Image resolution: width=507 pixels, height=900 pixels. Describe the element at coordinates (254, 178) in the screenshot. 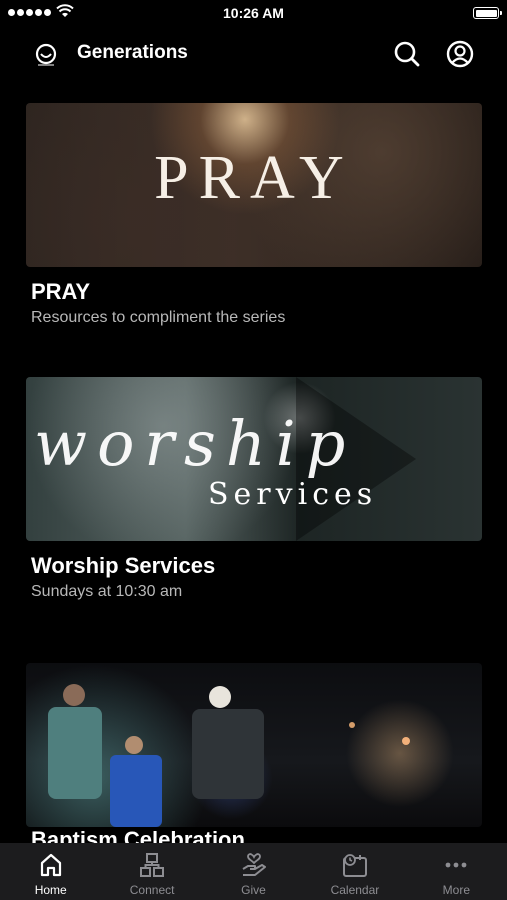

I see `pray-banner-text: PRAY` at that location.